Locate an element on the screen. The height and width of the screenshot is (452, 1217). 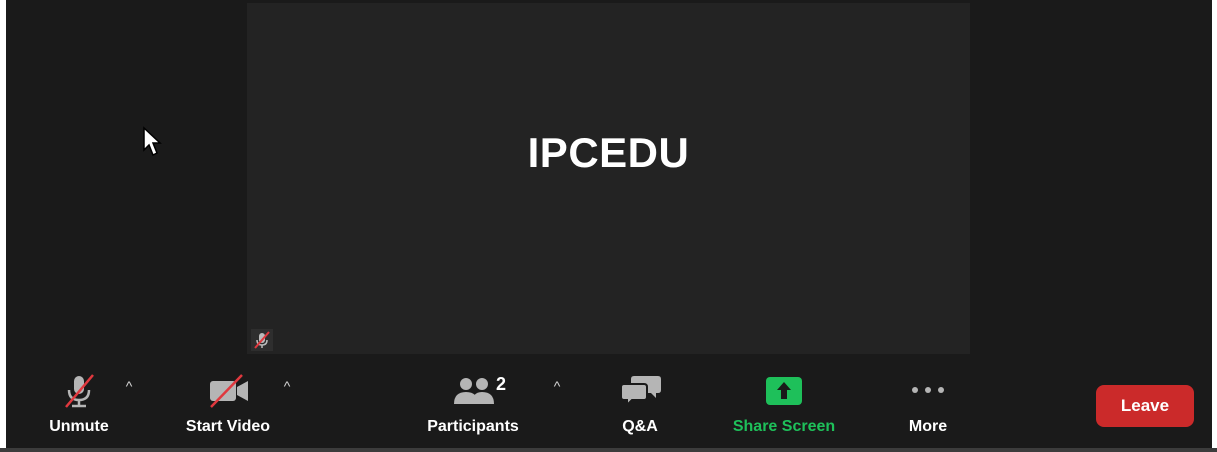
start-video-button: Start Video is located at coordinates (228, 404).